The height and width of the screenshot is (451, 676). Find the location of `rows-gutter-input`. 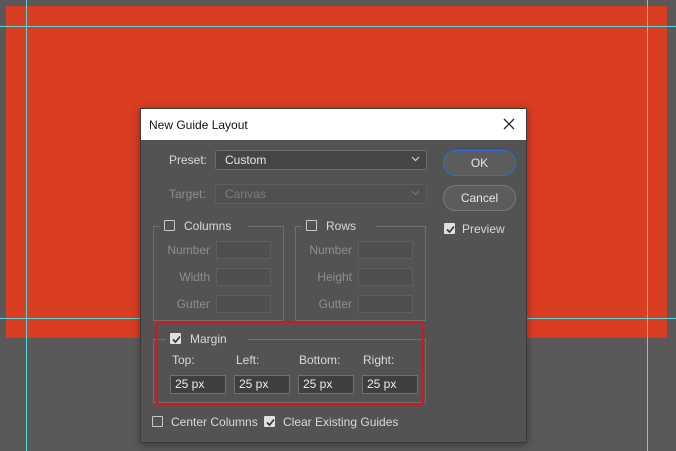

rows-gutter-input is located at coordinates (385, 304).